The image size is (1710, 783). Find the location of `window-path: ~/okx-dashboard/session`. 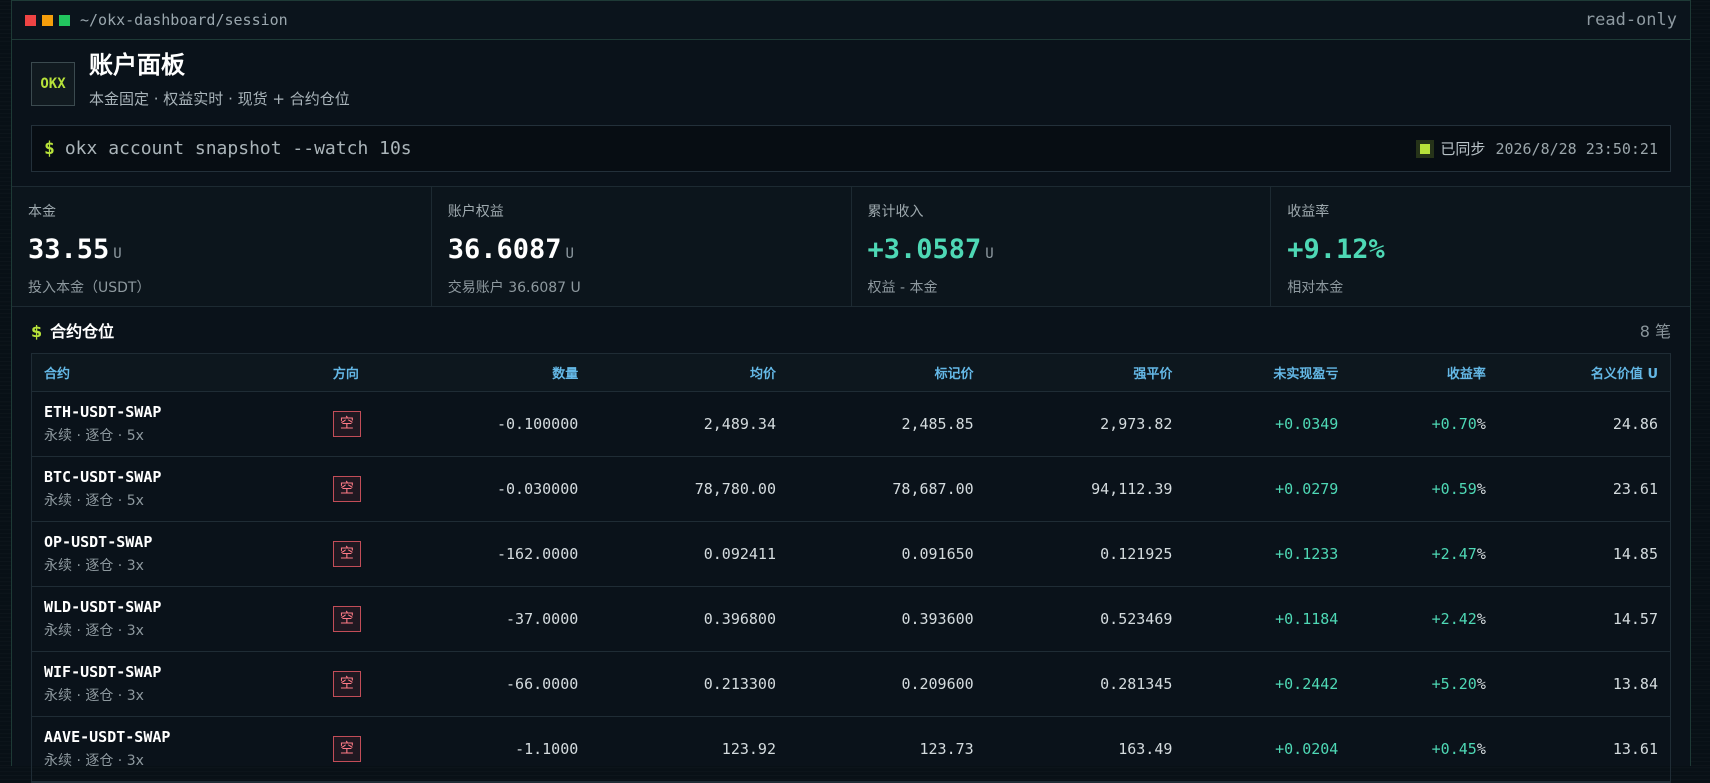

window-path: ~/okx-dashboard/session is located at coordinates (184, 20).